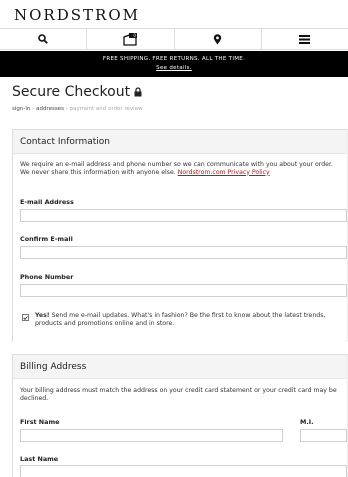 The image size is (348, 477). I want to click on shopping-bag-nav-button: 0, so click(131, 39).